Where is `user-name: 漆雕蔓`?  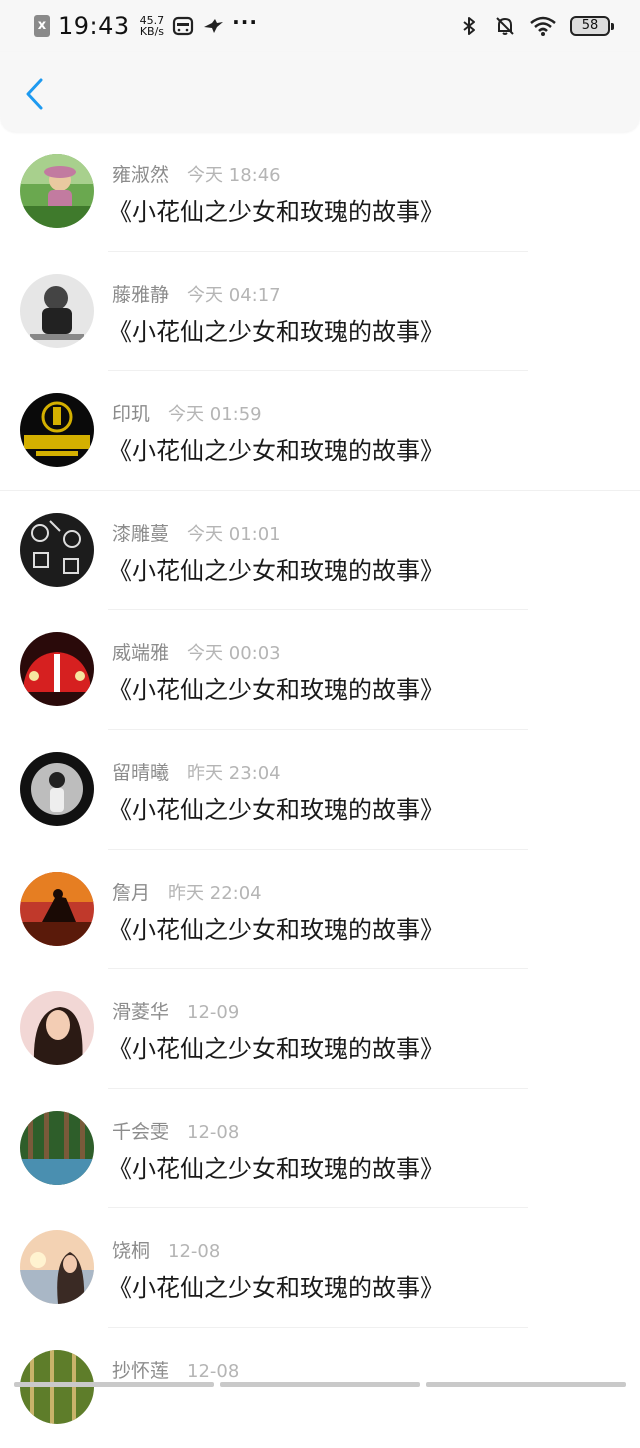
user-name: 漆雕蔓 is located at coordinates (140, 532).